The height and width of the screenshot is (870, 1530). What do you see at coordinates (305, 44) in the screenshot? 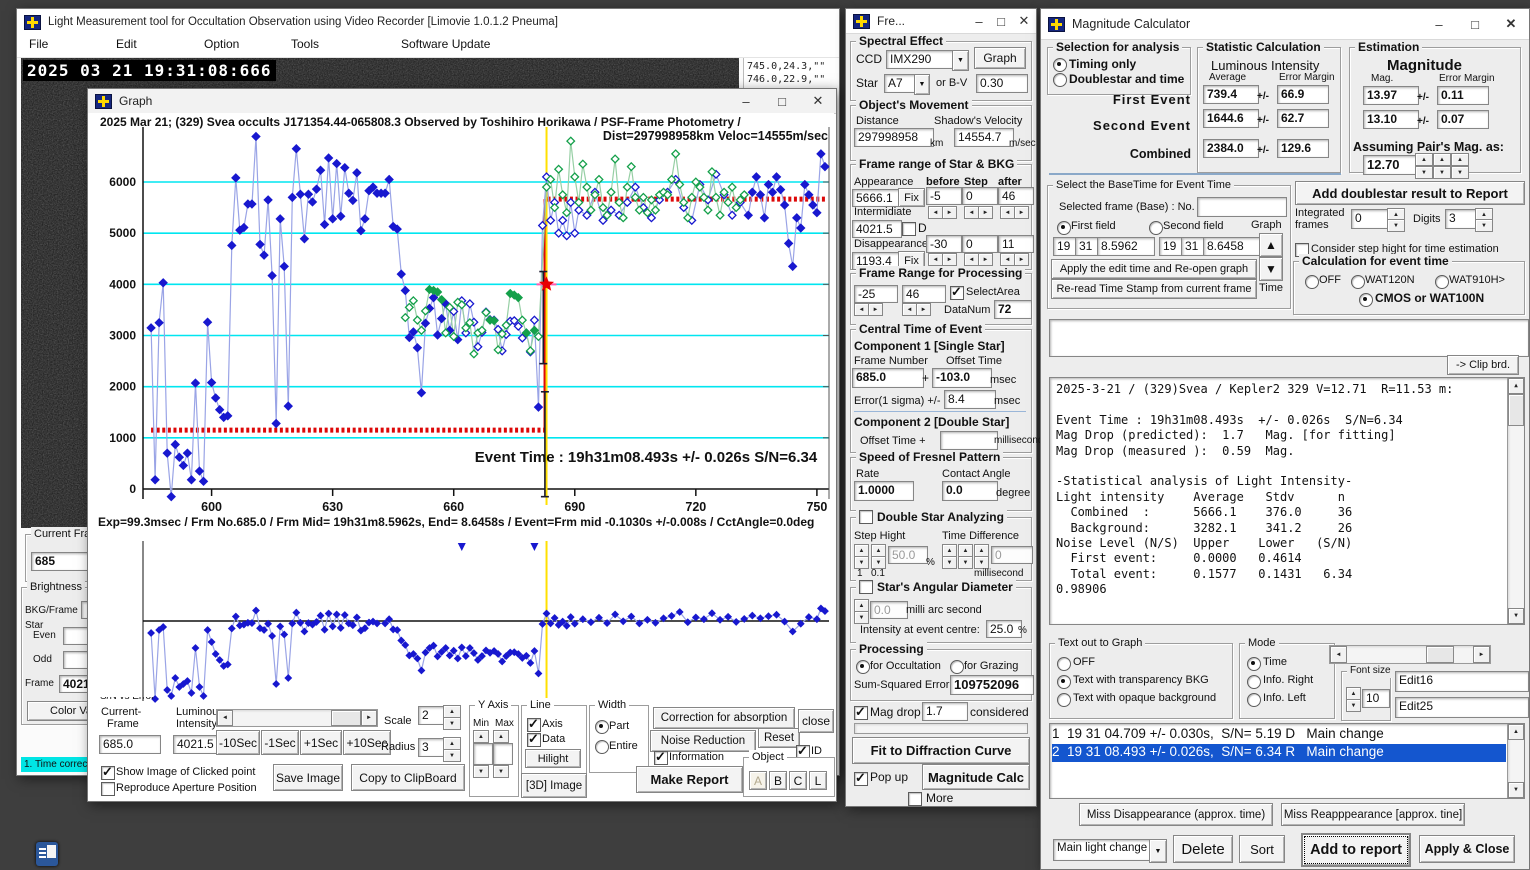
I see `menu-tools: Tools` at bounding box center [305, 44].